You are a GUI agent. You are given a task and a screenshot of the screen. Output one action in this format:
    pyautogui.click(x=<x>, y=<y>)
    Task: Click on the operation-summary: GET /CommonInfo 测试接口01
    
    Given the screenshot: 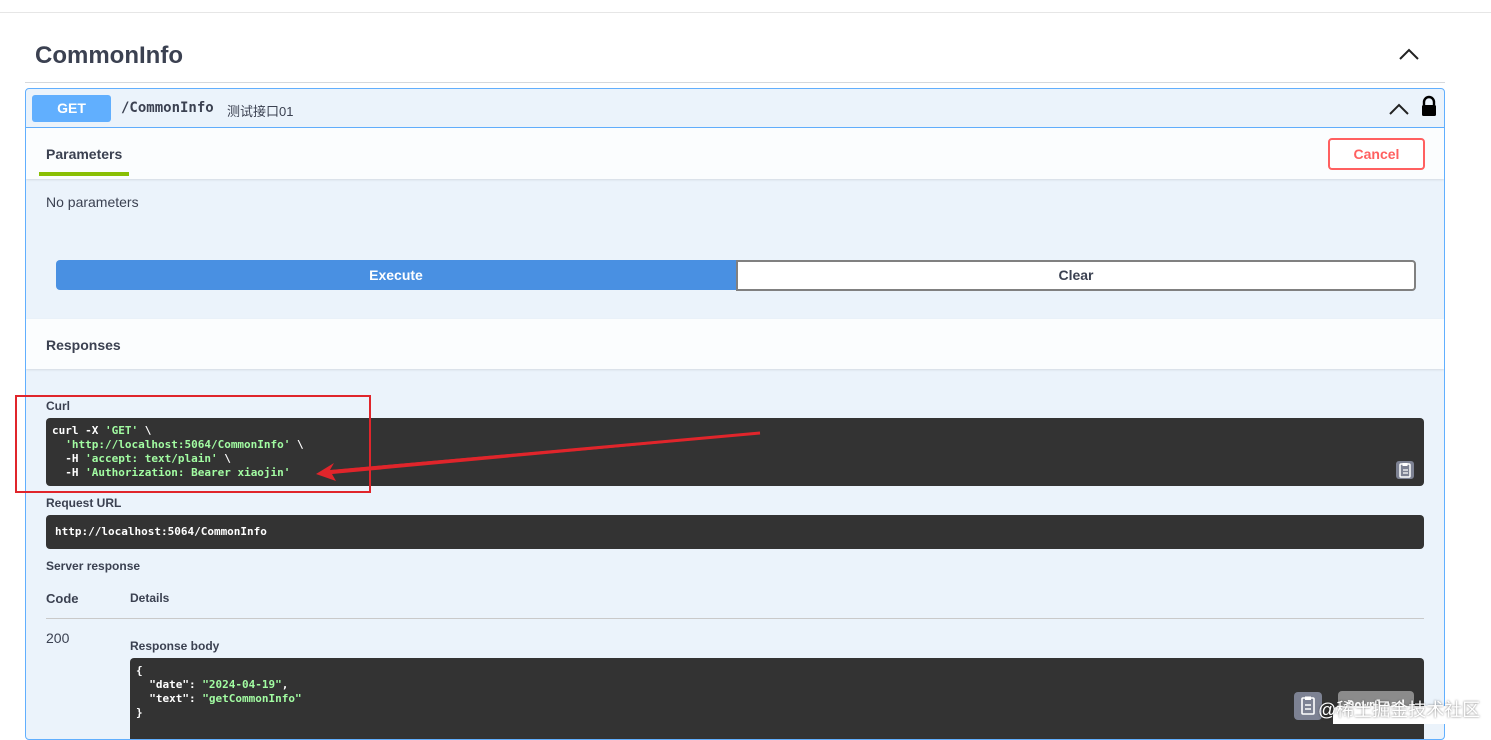 What is the action you would take?
    pyautogui.click(x=735, y=108)
    